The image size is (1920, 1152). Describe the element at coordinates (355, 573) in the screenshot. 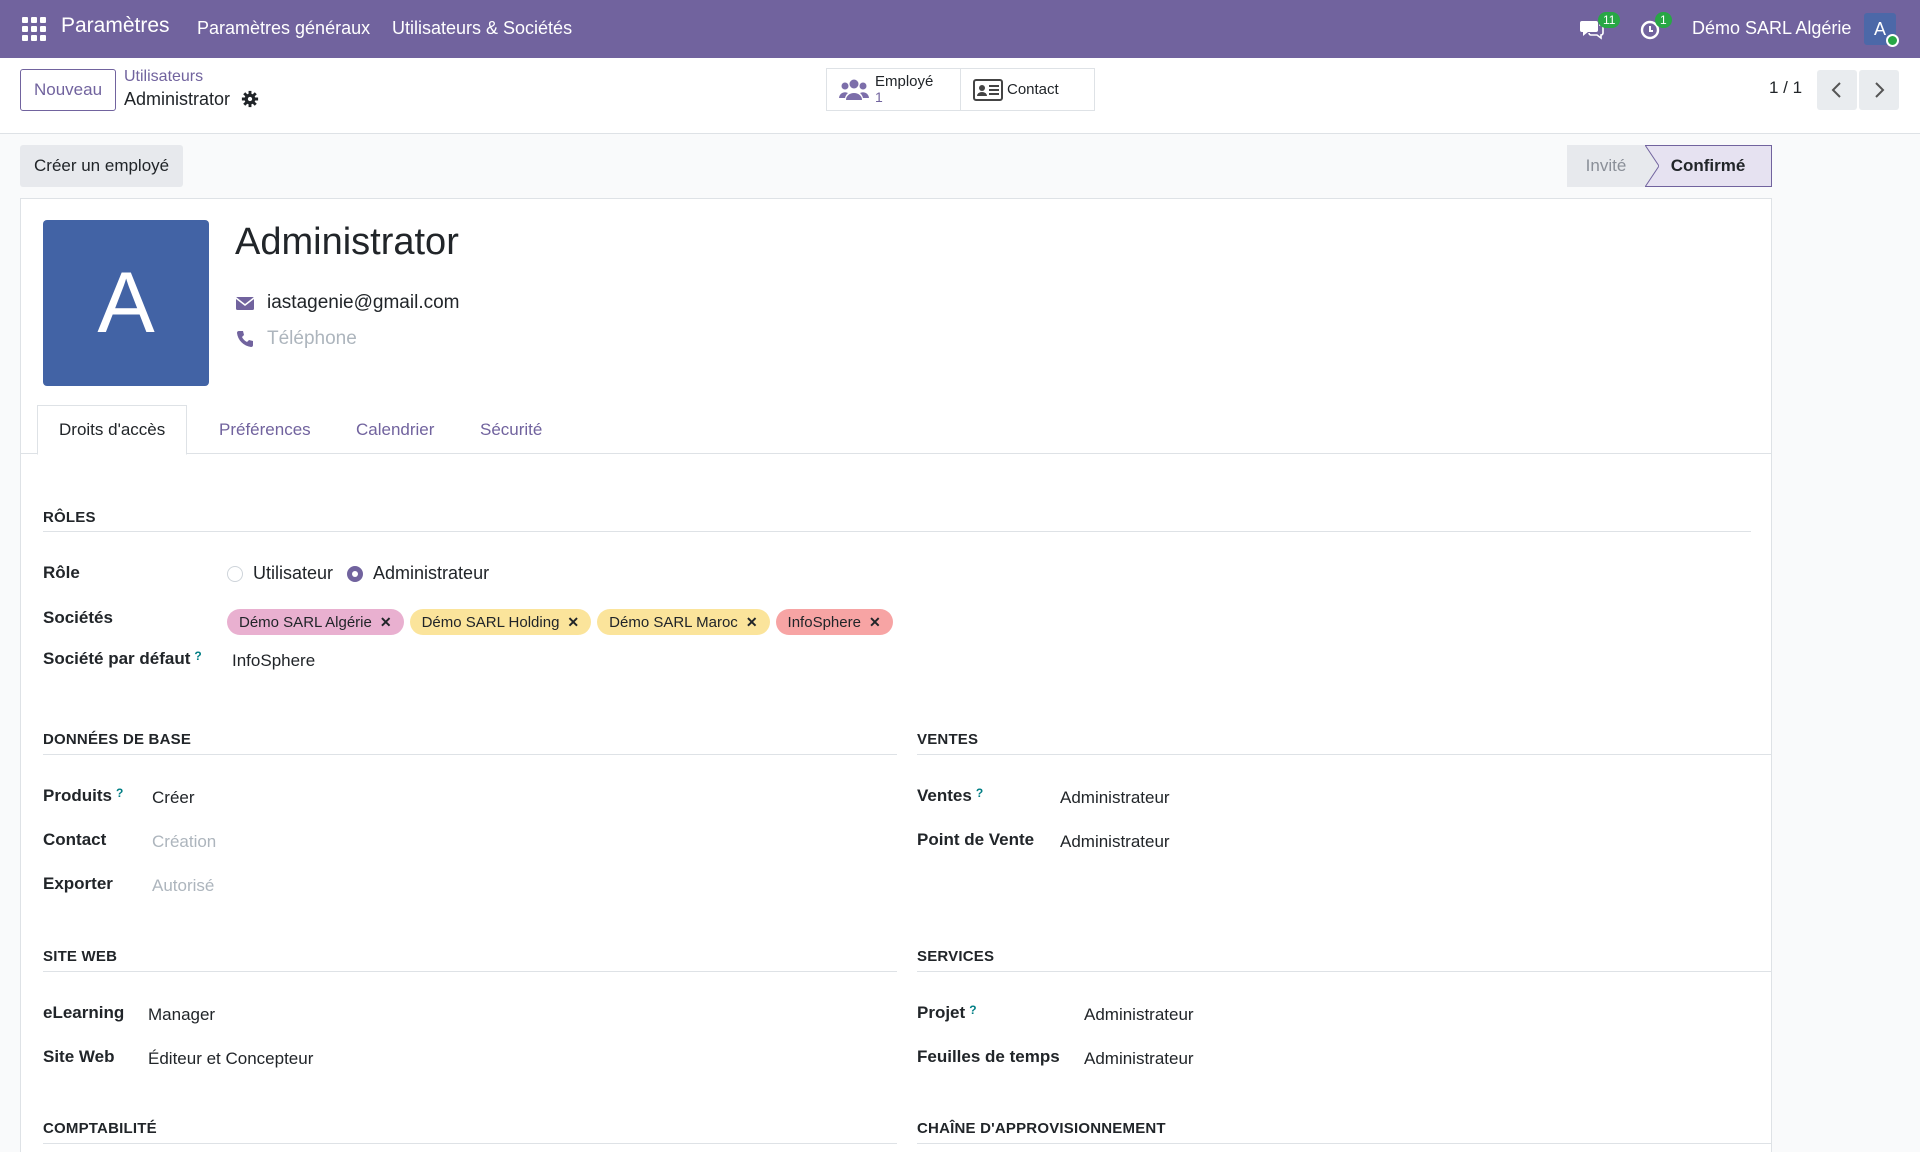

I see `radio-administrator` at that location.